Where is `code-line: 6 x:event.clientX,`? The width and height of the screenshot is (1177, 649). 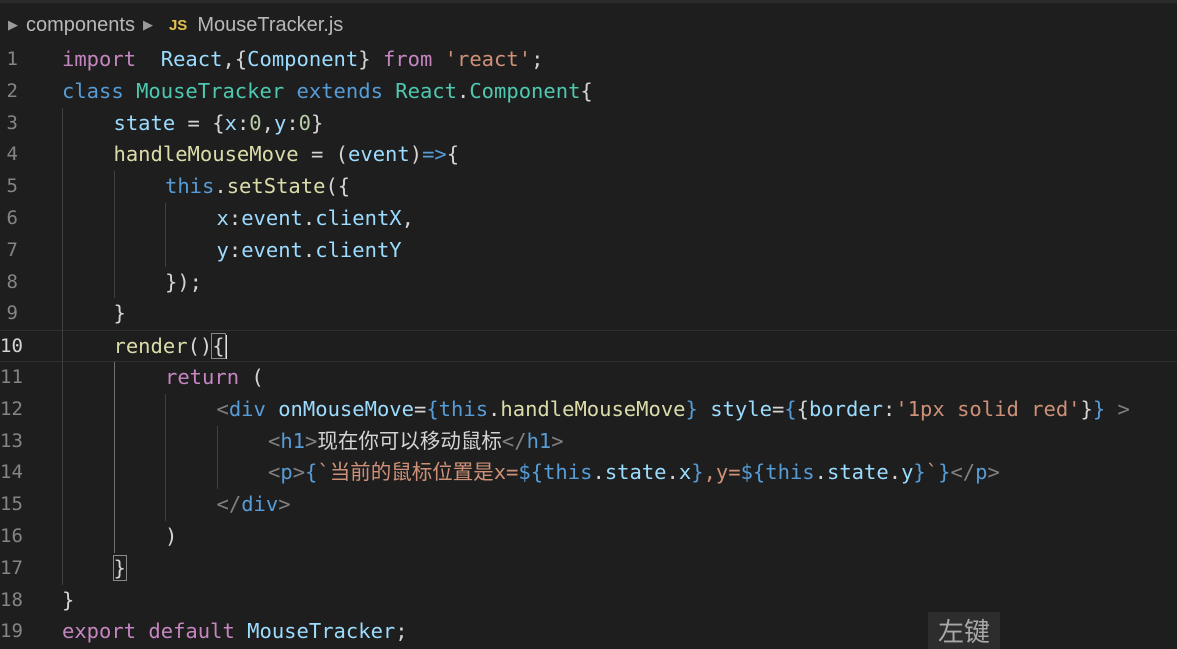
code-line: 6 x:event.clientX, is located at coordinates (588, 219).